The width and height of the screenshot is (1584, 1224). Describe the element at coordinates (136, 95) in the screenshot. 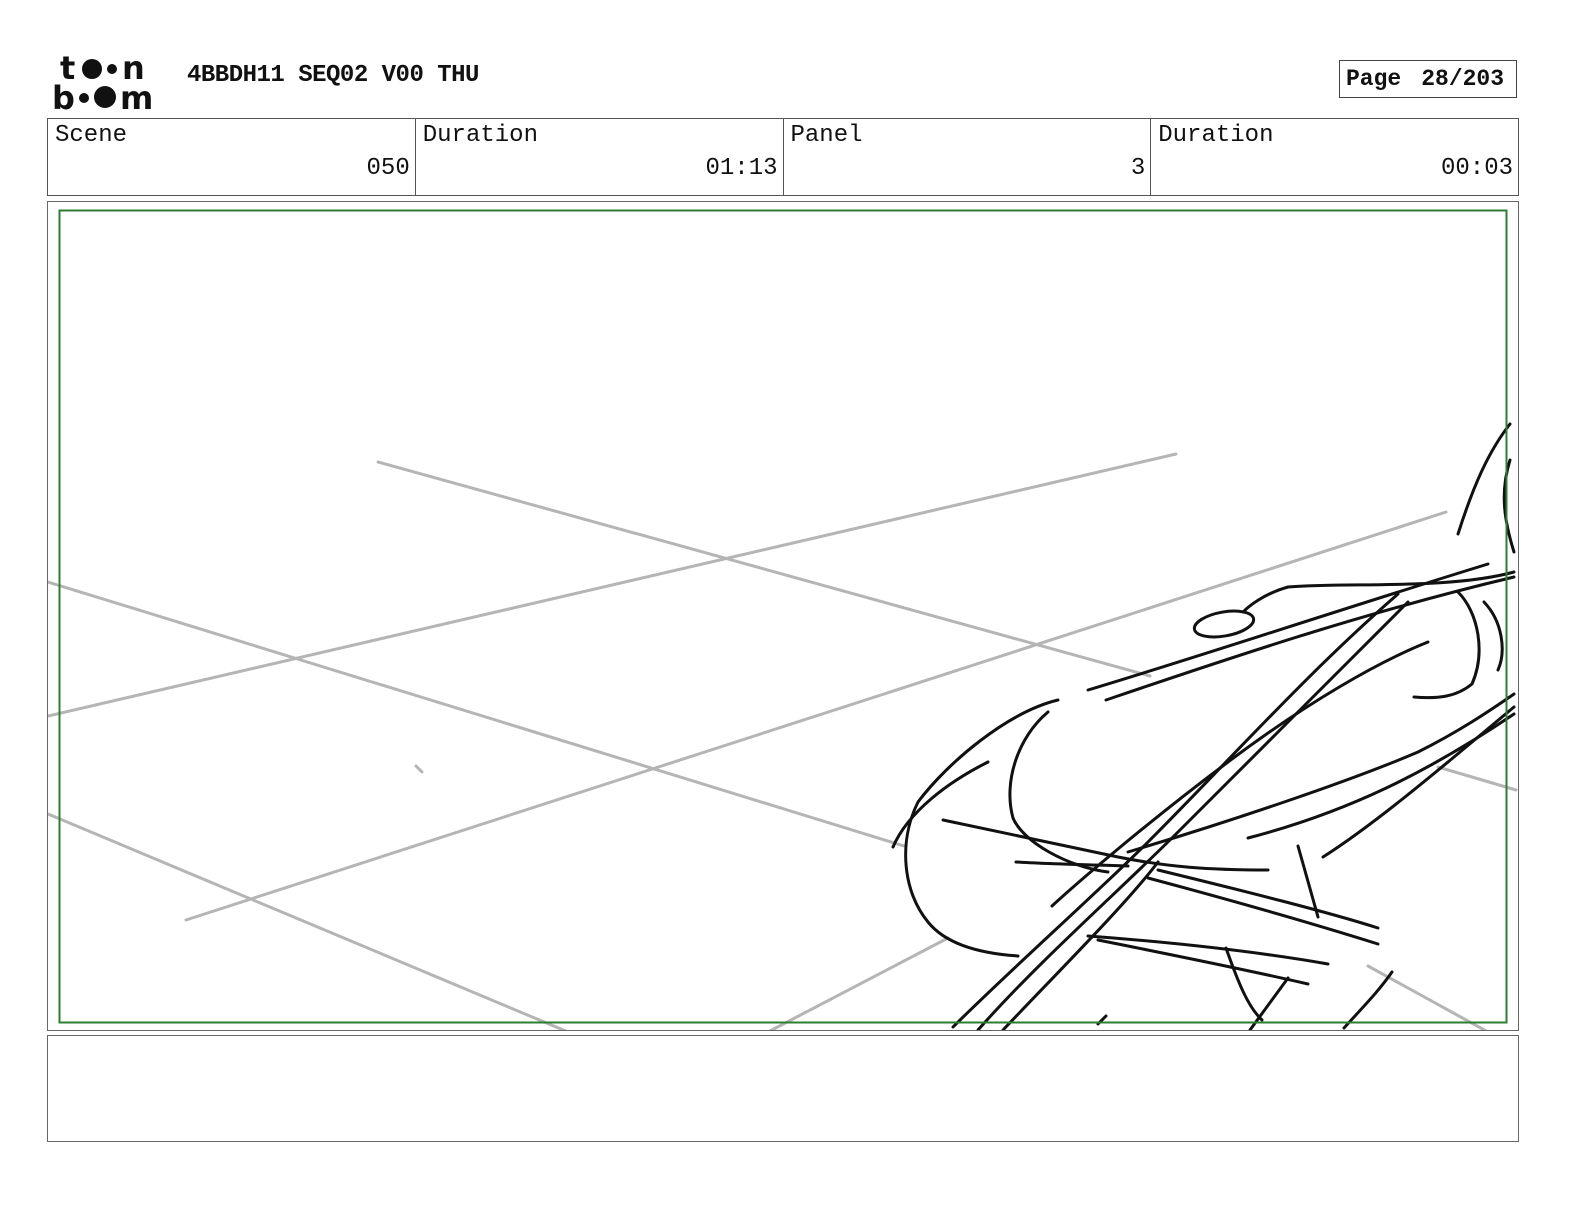

I see `svg-text: m` at that location.